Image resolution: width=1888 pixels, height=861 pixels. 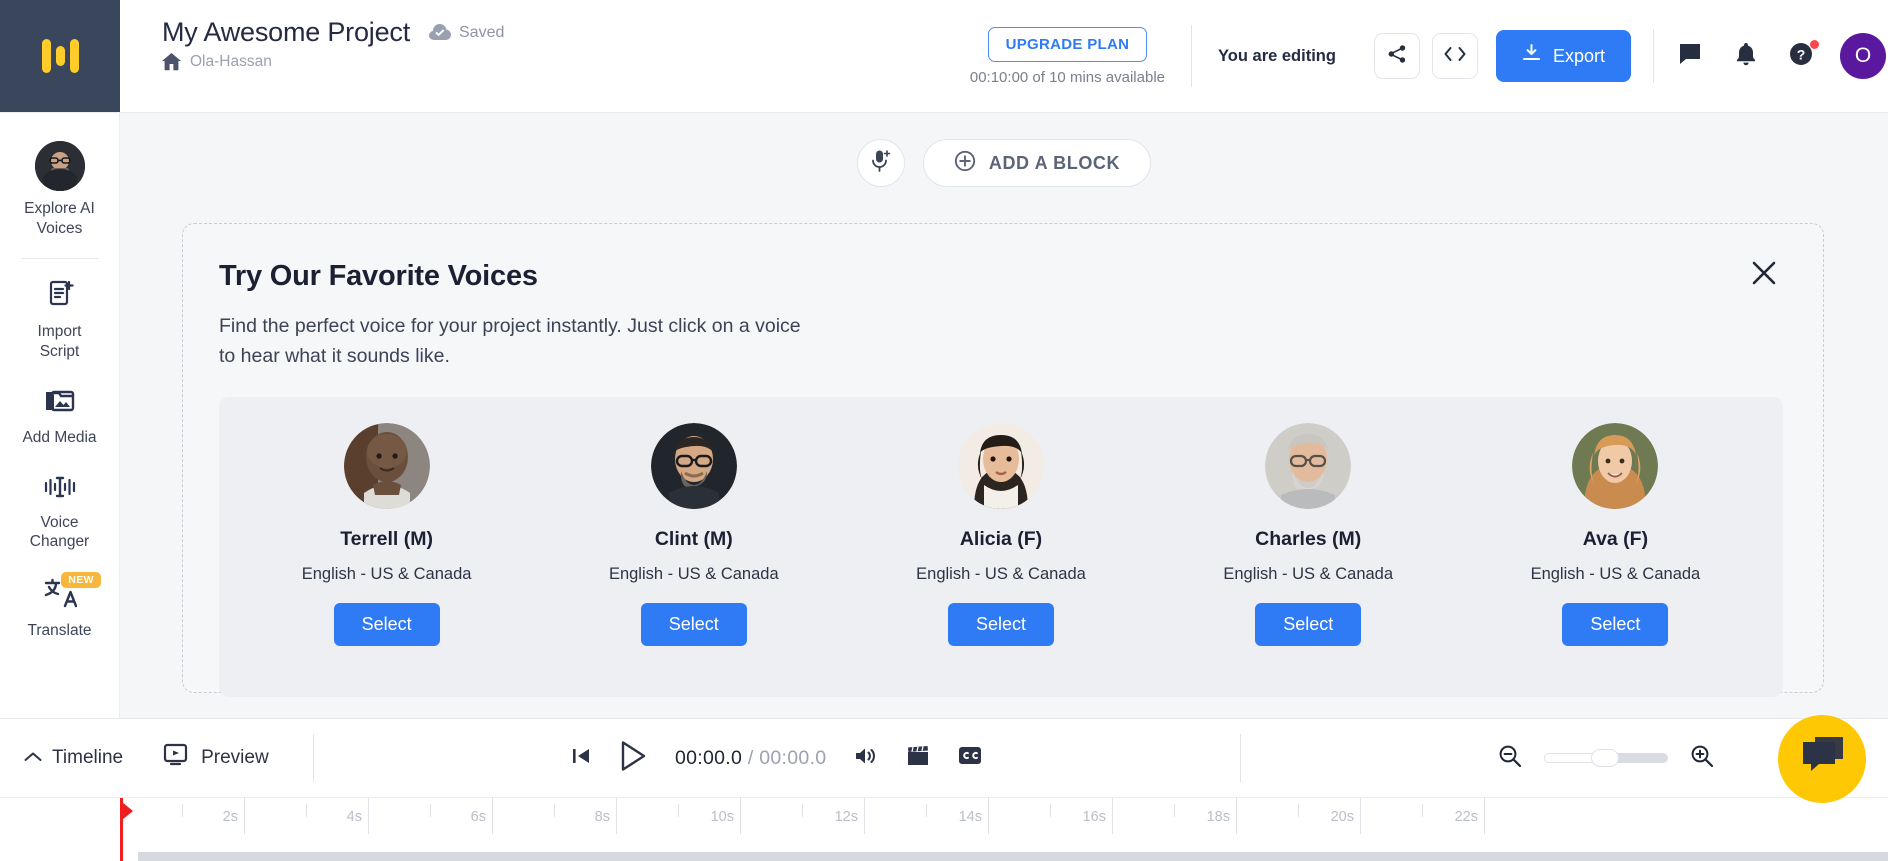 What do you see at coordinates (1746, 56) in the screenshot?
I see `notifications-button` at bounding box center [1746, 56].